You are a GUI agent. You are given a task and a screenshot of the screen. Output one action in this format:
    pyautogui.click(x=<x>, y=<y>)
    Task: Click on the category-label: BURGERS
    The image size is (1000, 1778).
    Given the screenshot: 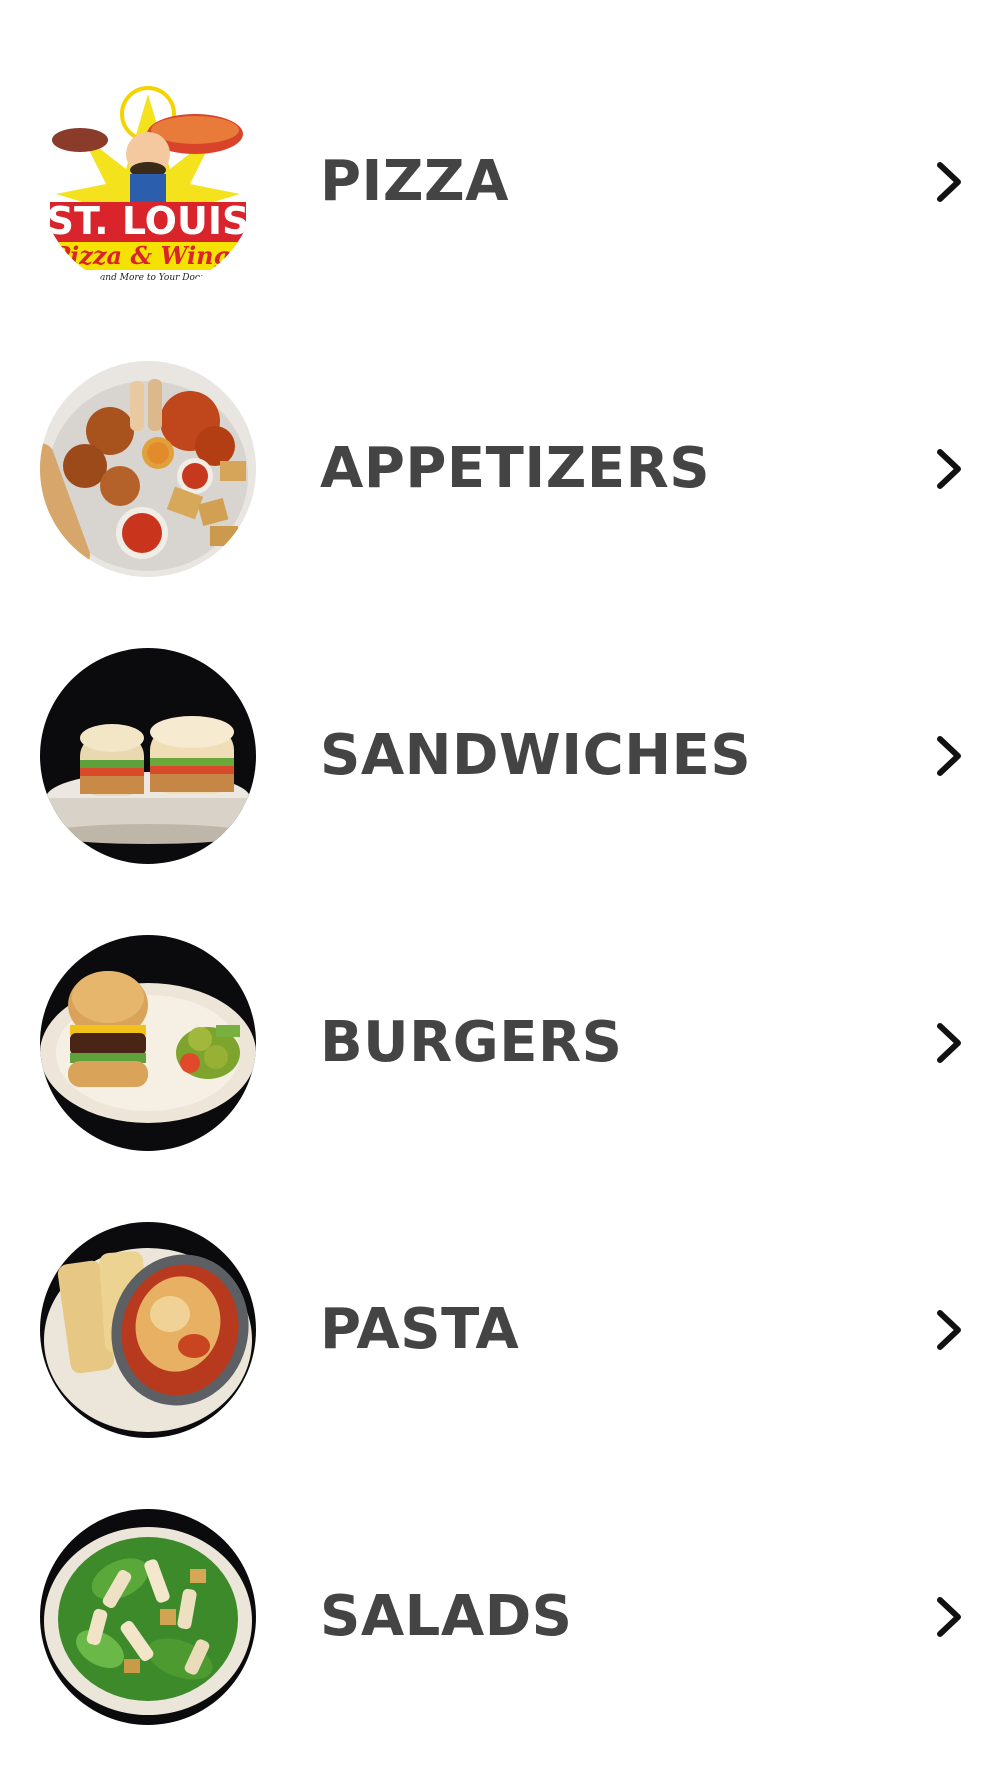 What is the action you would take?
    pyautogui.click(x=471, y=1042)
    